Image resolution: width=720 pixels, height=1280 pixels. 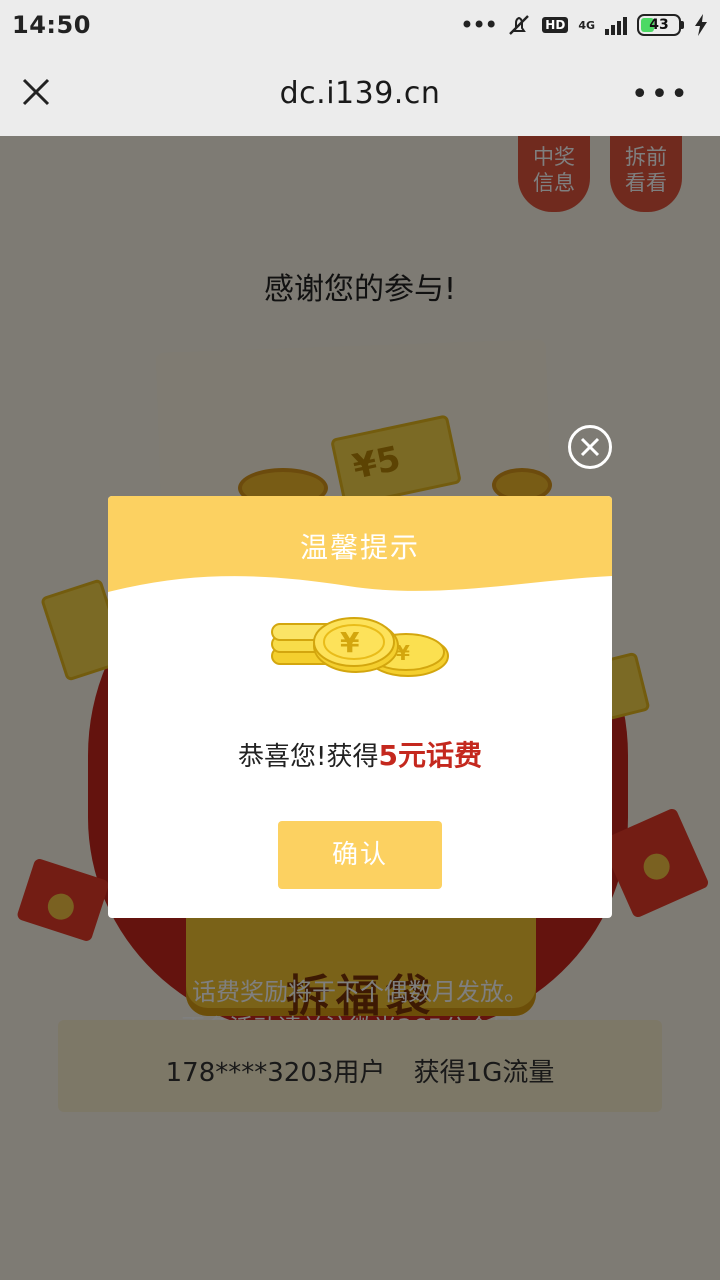 I want to click on battery-icon: 43, so click(x=660, y=25).